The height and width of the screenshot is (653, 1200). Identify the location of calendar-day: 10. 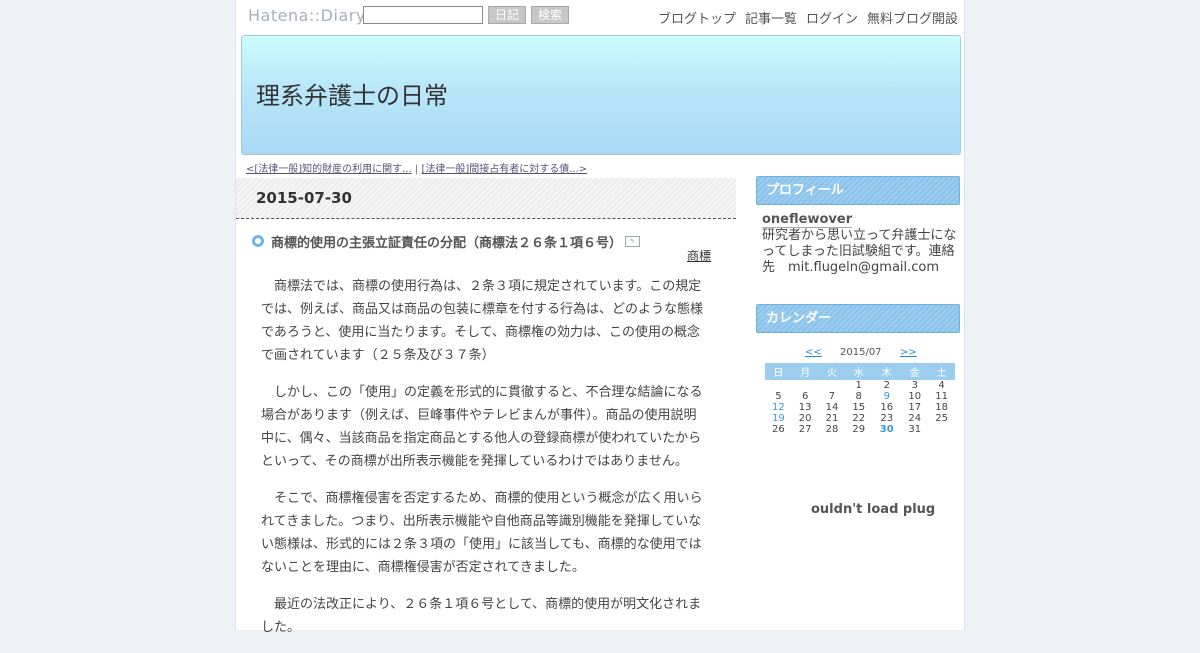
(915, 396).